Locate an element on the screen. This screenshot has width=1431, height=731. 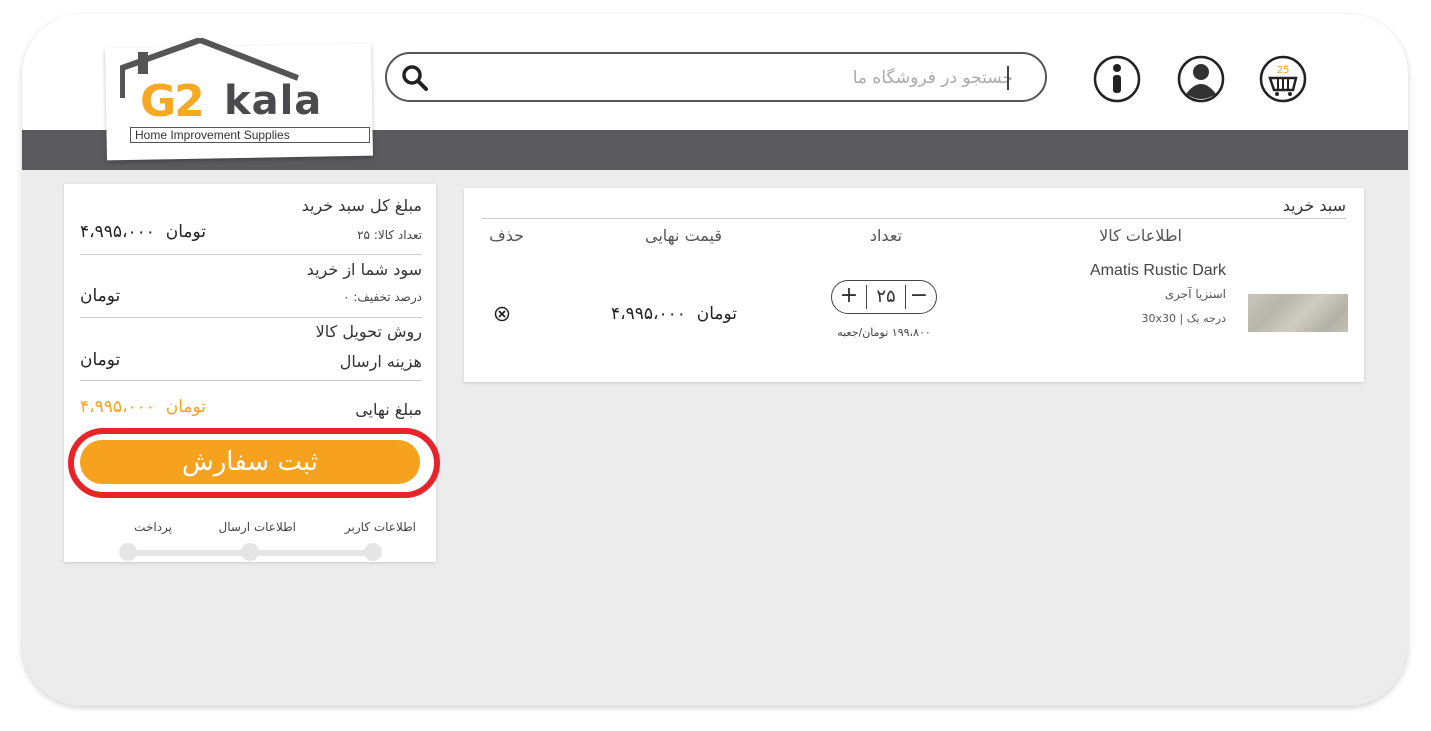
product-grade-label: درجه یک is located at coordinates (1206, 318).